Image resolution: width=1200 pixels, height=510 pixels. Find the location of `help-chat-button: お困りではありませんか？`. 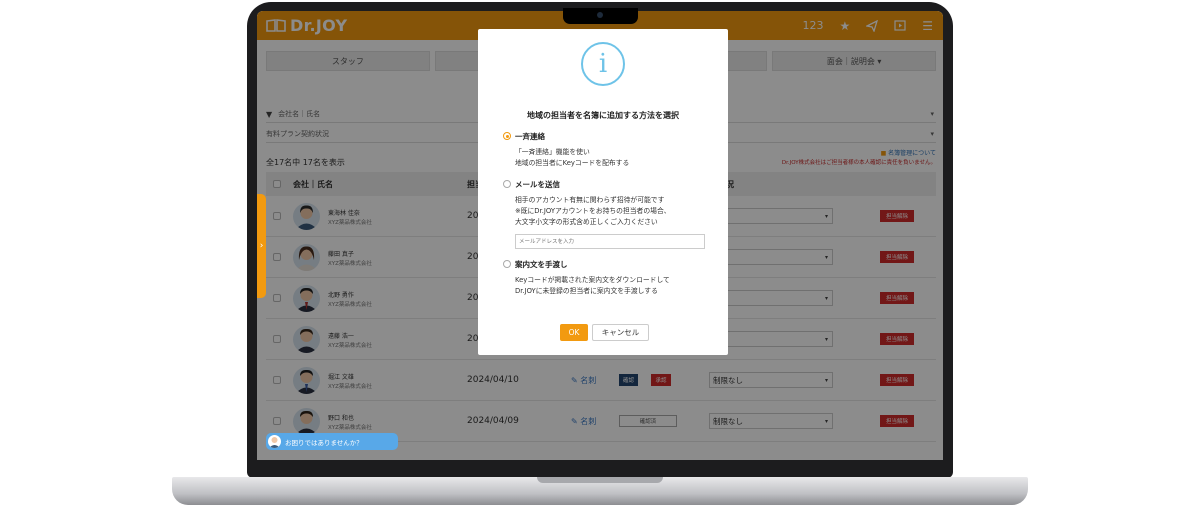

help-chat-button: お困りではありませんか？ is located at coordinates (332, 441).